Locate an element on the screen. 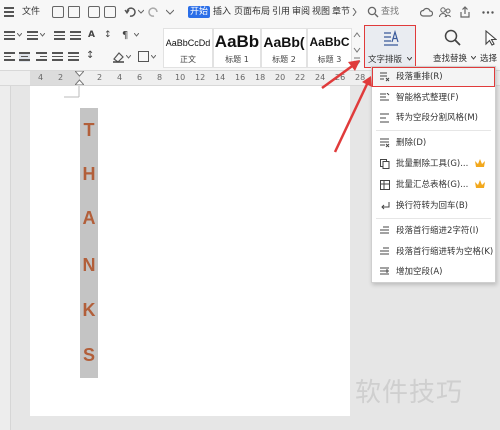 This screenshot has height=430, width=500. indent-to-space-icon is located at coordinates (384, 251).